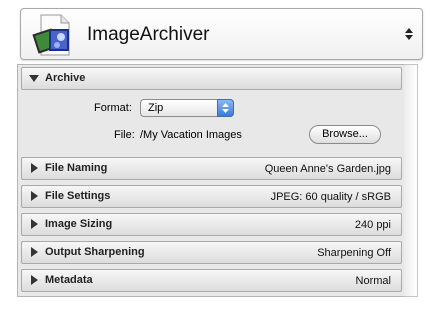  I want to click on updown-arrows-icon, so click(409, 34).